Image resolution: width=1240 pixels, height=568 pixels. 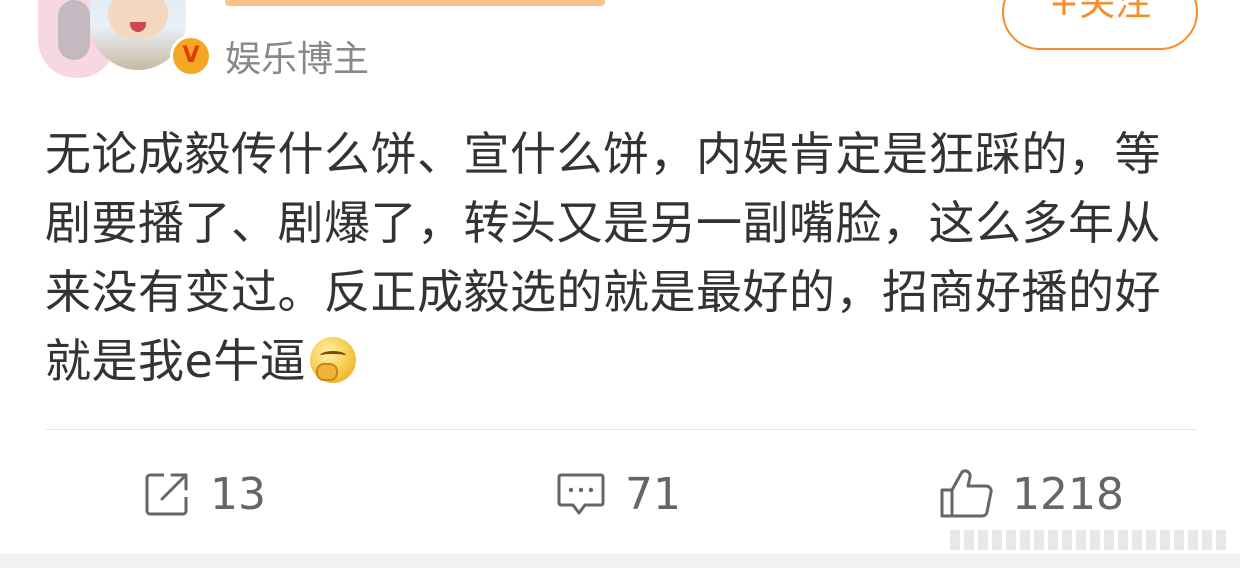 What do you see at coordinates (1068, 494) in the screenshot?
I see `like-count: 1218` at bounding box center [1068, 494].